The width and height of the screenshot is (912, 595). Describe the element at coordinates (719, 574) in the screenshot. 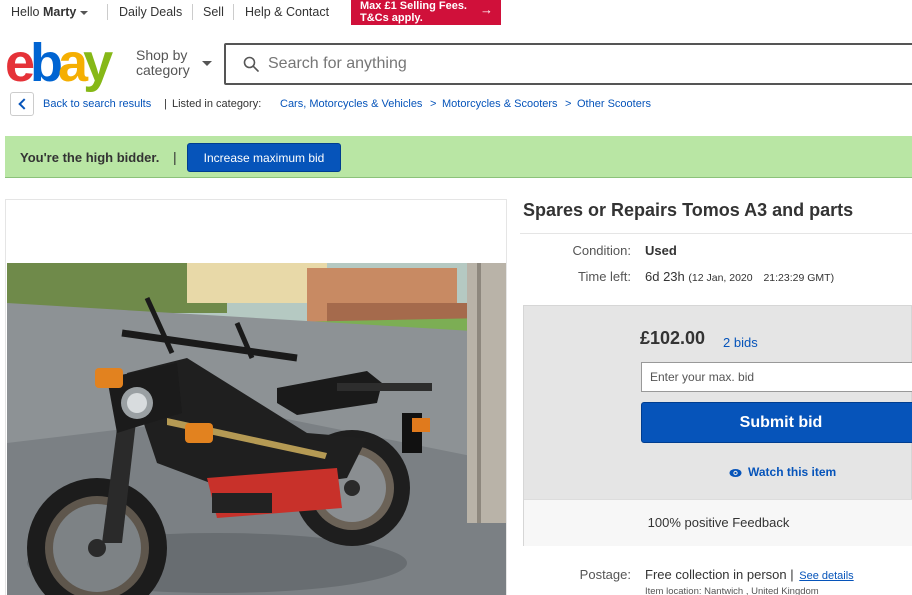

I see `postage-text: Free collection in person |` at that location.